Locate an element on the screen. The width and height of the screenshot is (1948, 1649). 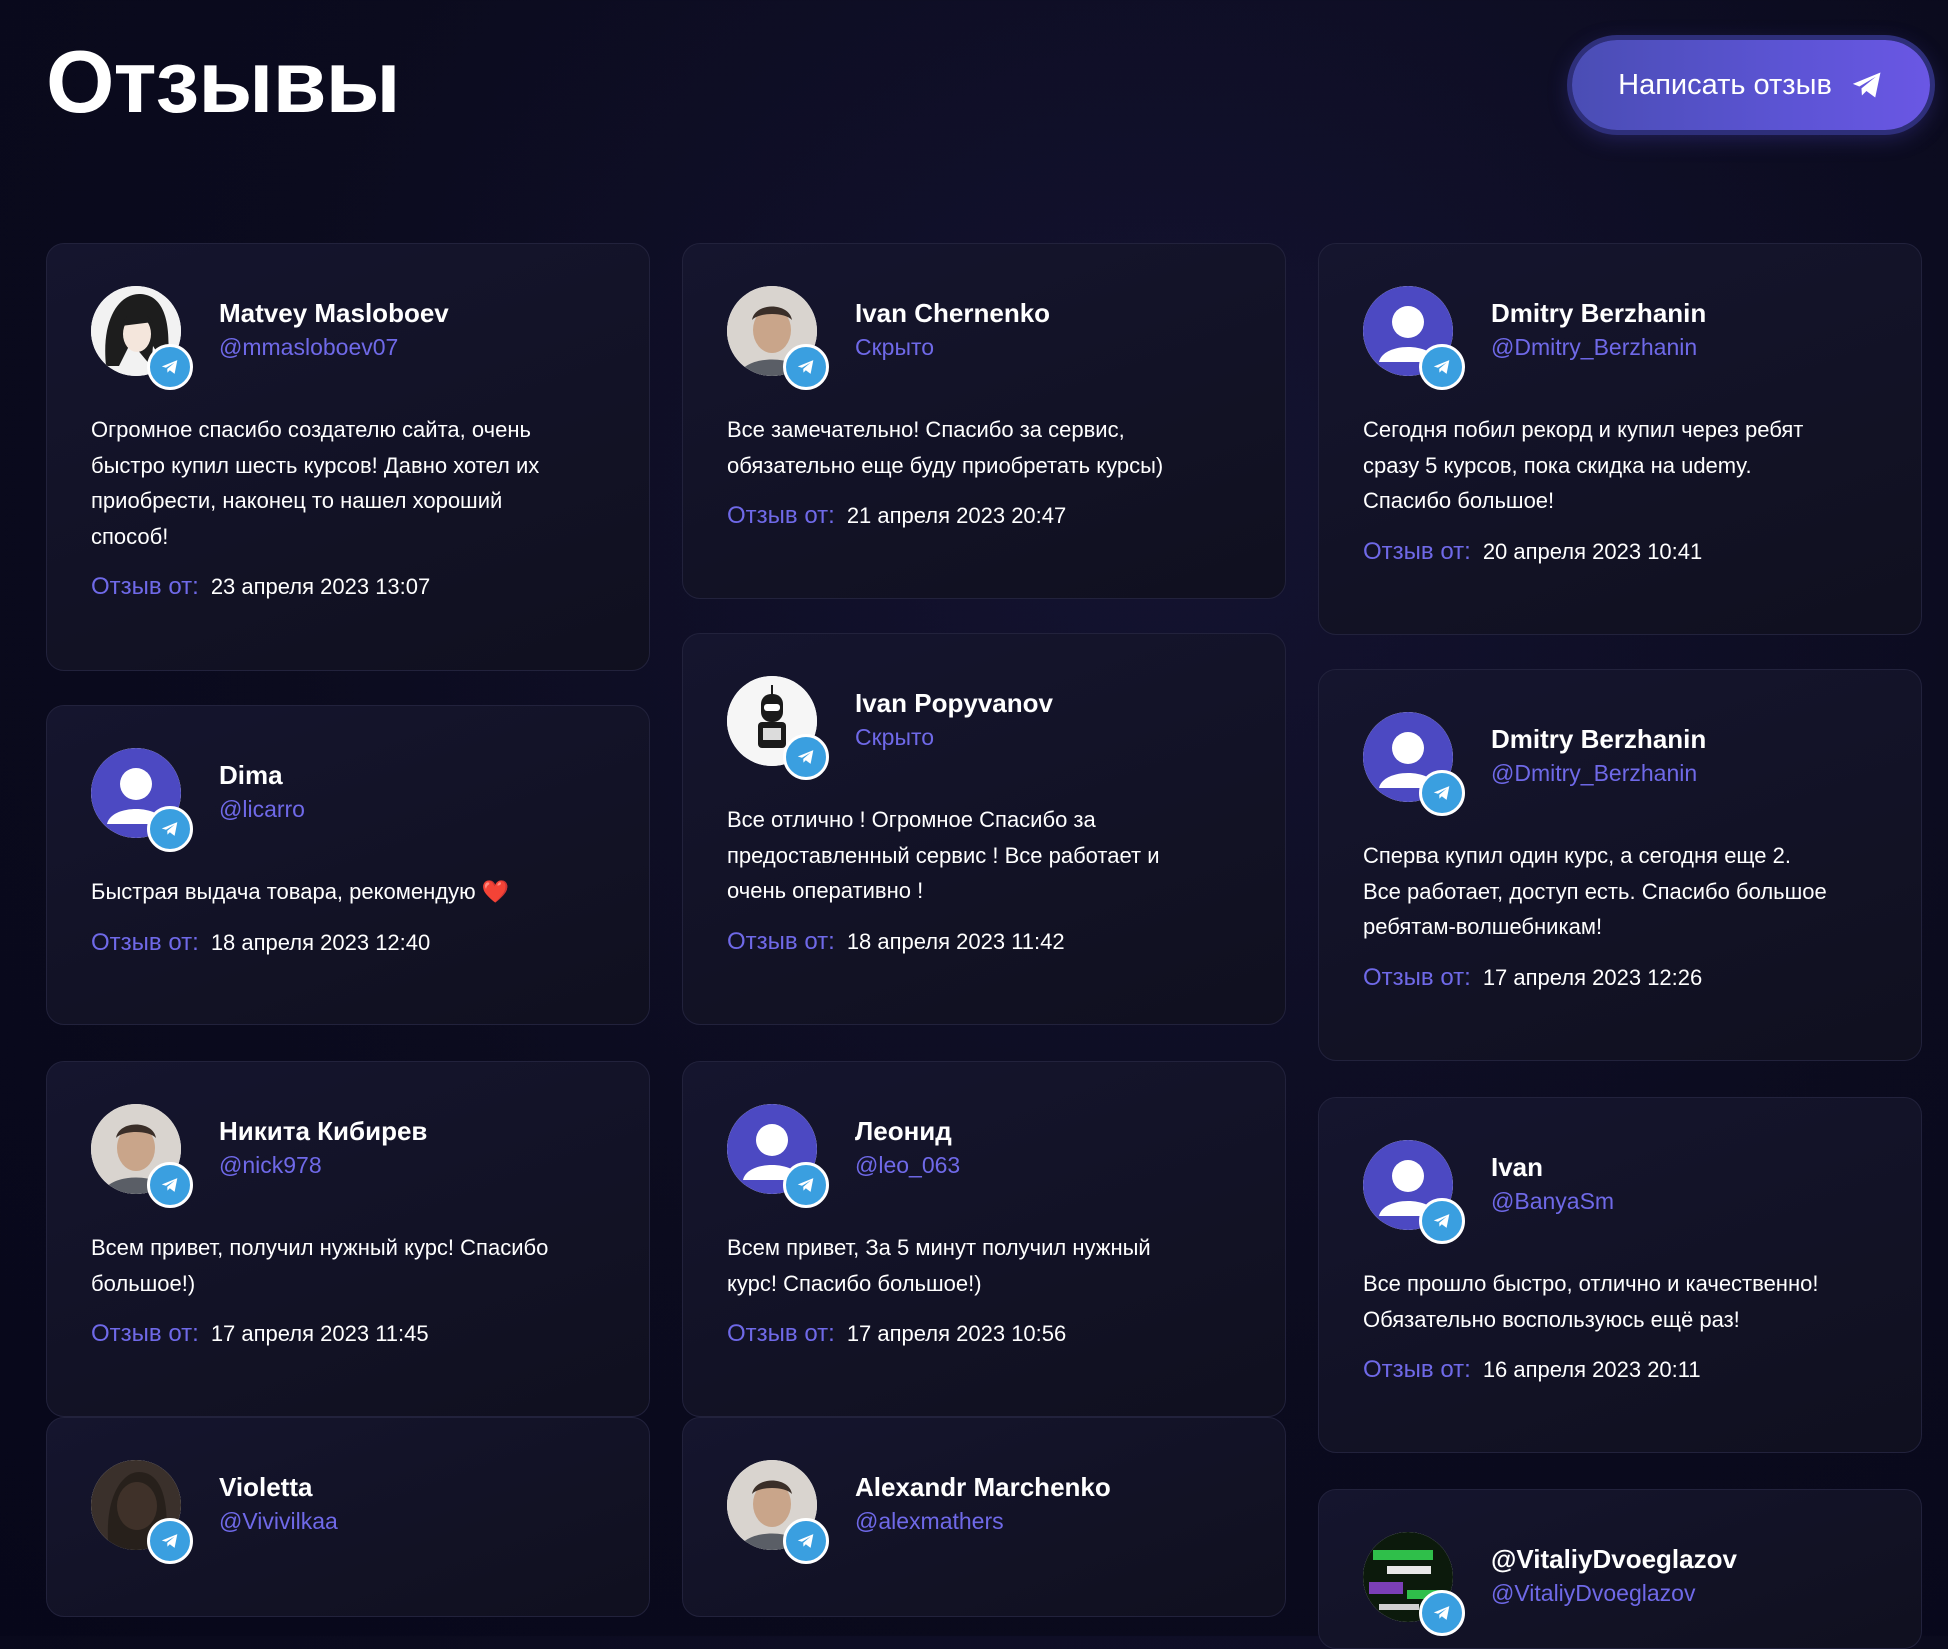
author-name: Ivan Chernenko is located at coordinates (953, 313).